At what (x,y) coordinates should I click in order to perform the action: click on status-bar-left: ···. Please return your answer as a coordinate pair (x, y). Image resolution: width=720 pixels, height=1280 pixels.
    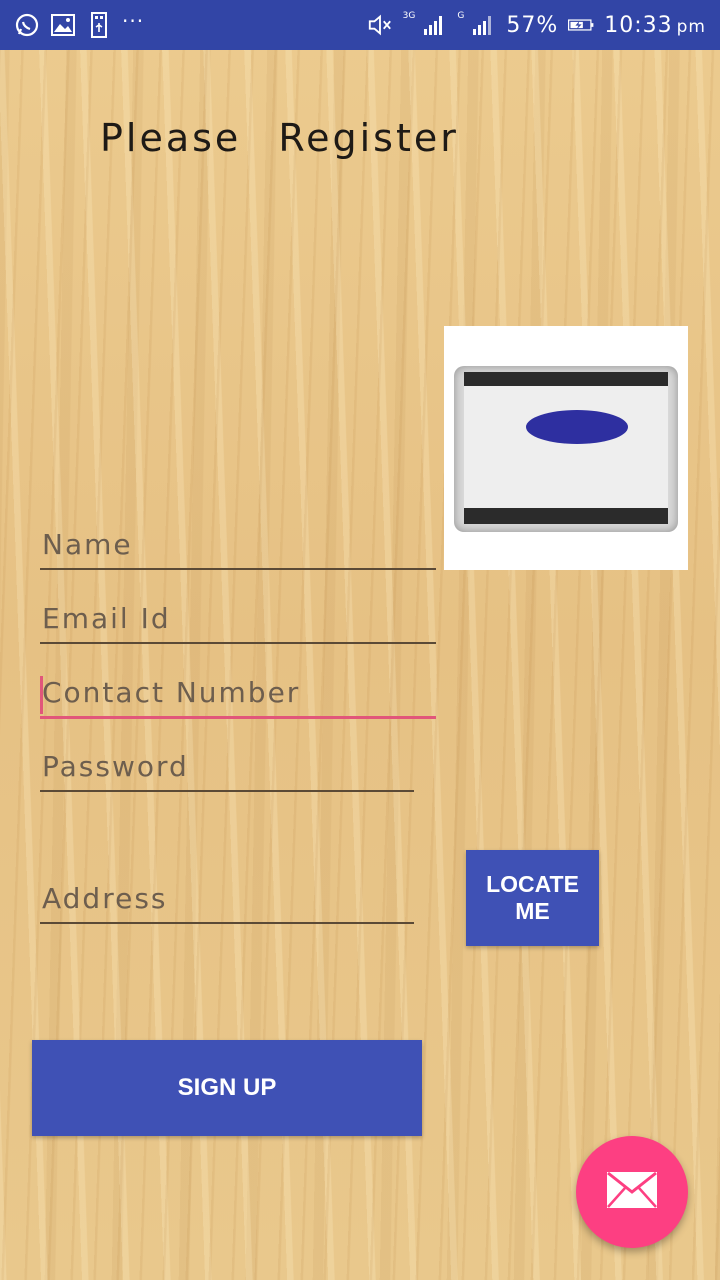
    Looking at the image, I should click on (79, 23).